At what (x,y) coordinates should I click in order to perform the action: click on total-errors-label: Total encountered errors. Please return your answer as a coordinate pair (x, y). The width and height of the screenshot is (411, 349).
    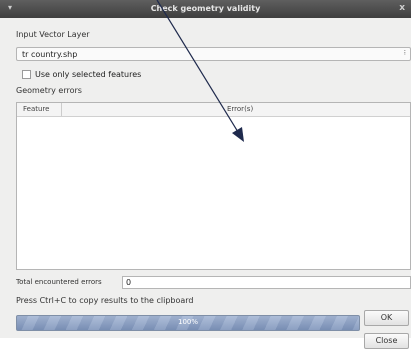
    Looking at the image, I should click on (59, 282).